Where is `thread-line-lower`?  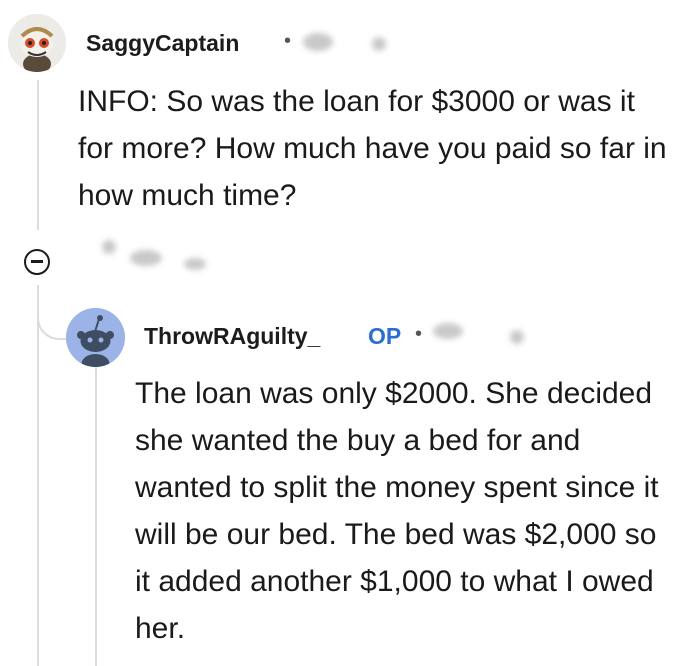
thread-line-lower is located at coordinates (38, 475).